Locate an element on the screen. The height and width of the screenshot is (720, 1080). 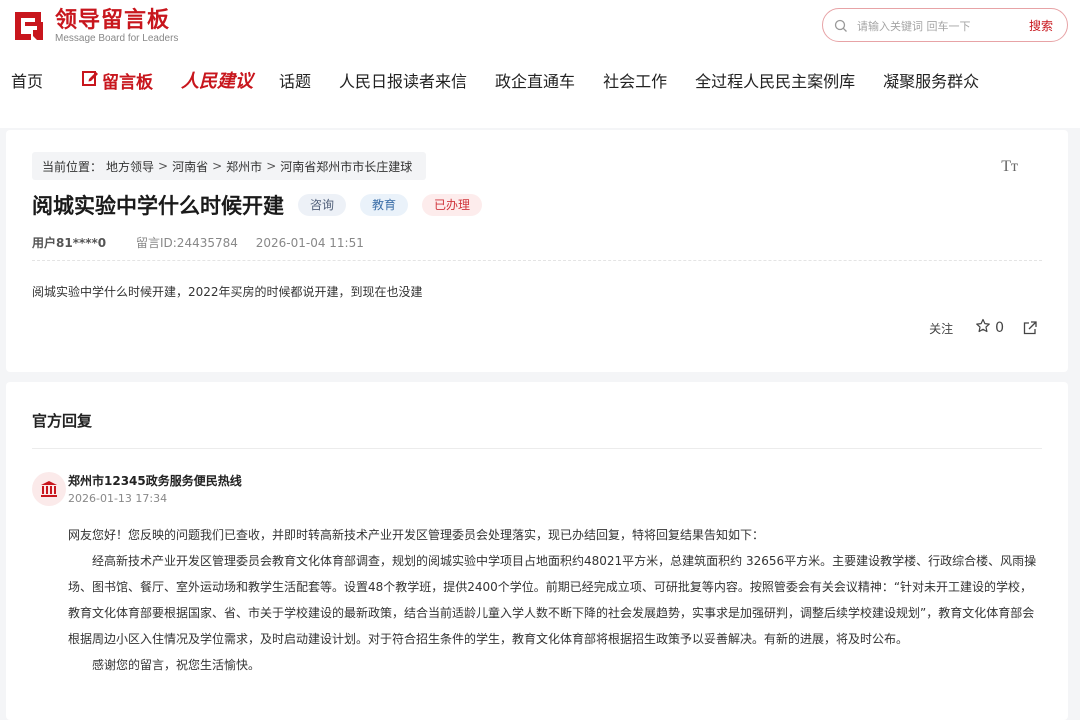
nav-item-serve-masses: 凝聚服务群众 is located at coordinates (931, 80).